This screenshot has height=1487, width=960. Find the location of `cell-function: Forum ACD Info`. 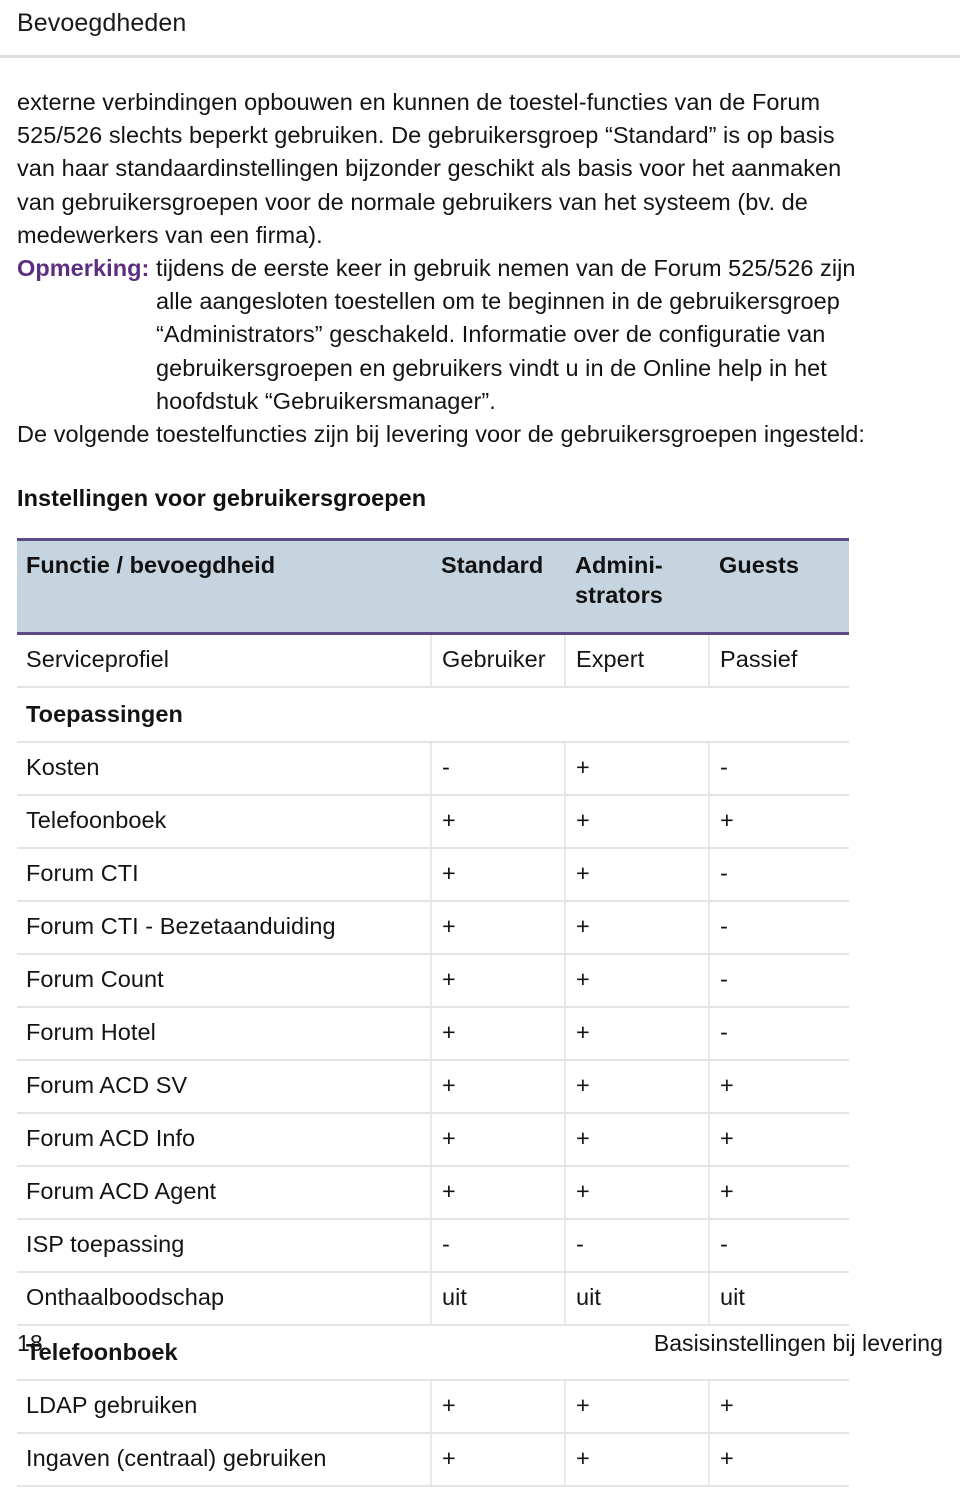

cell-function: Forum ACD Info is located at coordinates (224, 1140).